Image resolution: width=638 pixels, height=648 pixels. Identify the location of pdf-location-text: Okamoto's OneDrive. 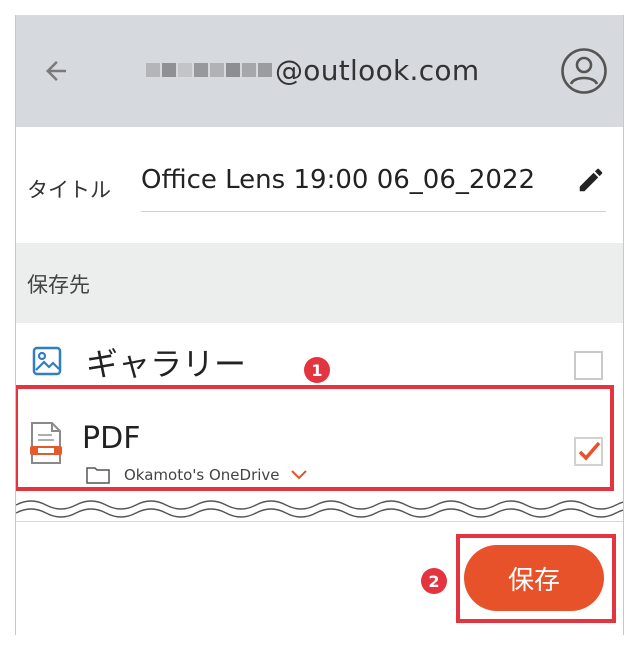
(202, 475).